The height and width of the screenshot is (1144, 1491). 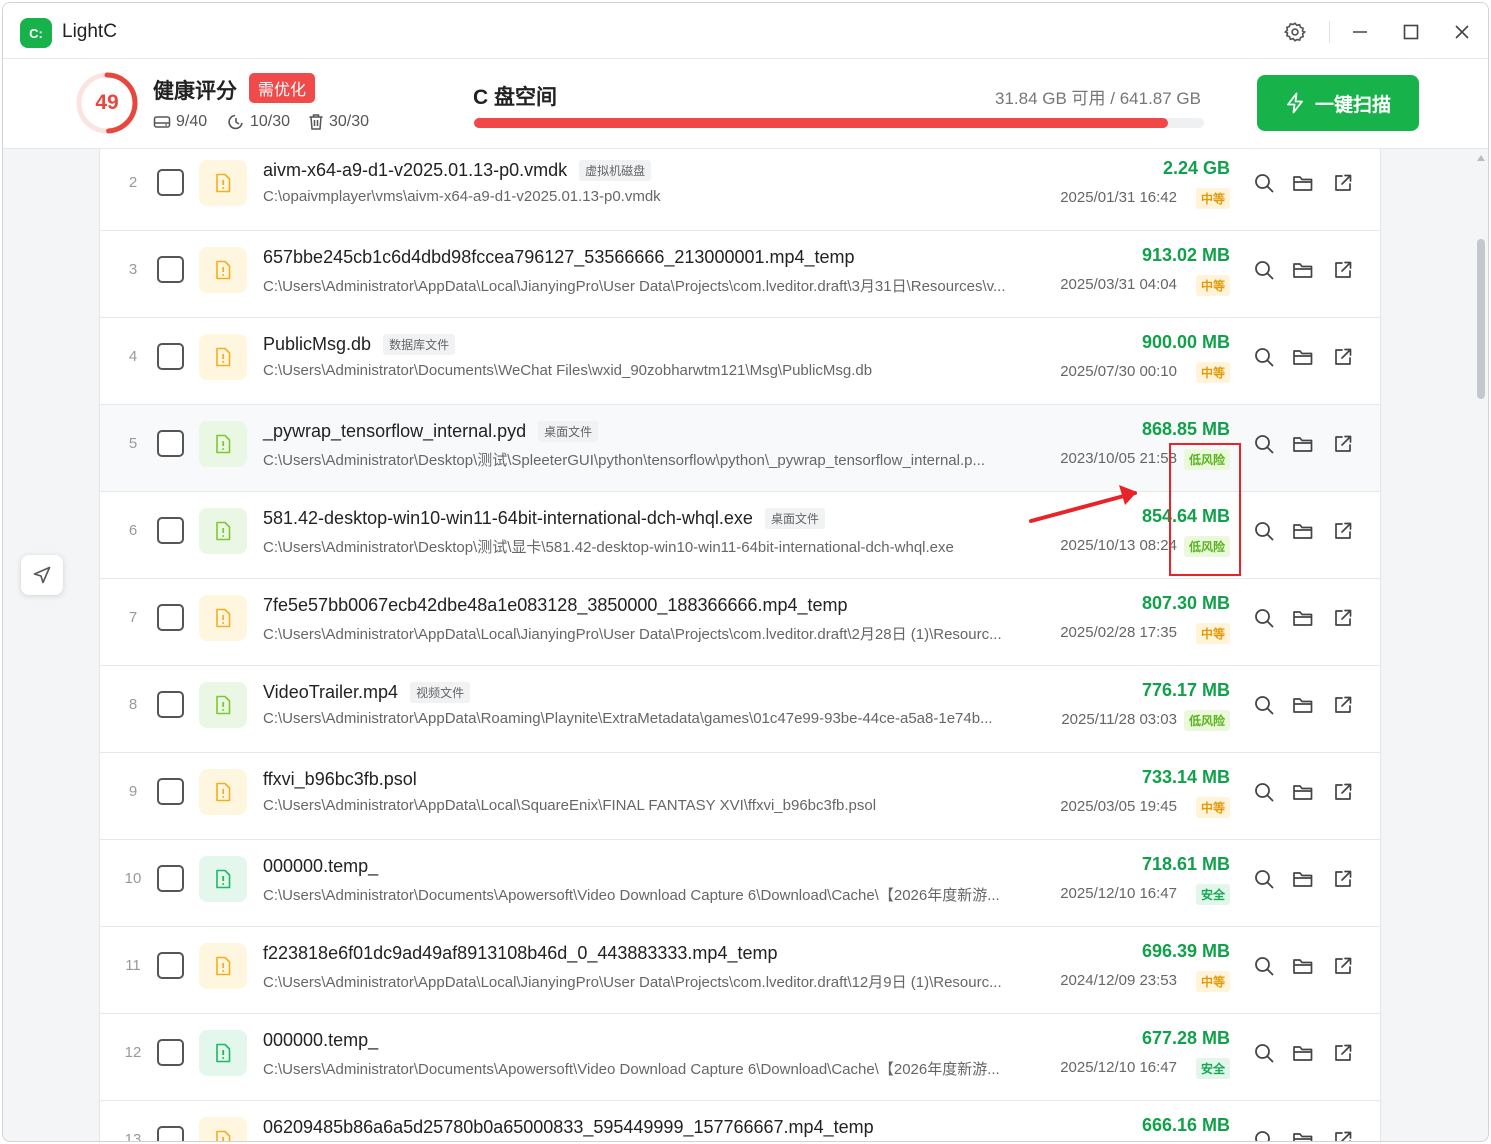 What do you see at coordinates (195, 91) in the screenshot?
I see `health-score-title: 健康评分` at bounding box center [195, 91].